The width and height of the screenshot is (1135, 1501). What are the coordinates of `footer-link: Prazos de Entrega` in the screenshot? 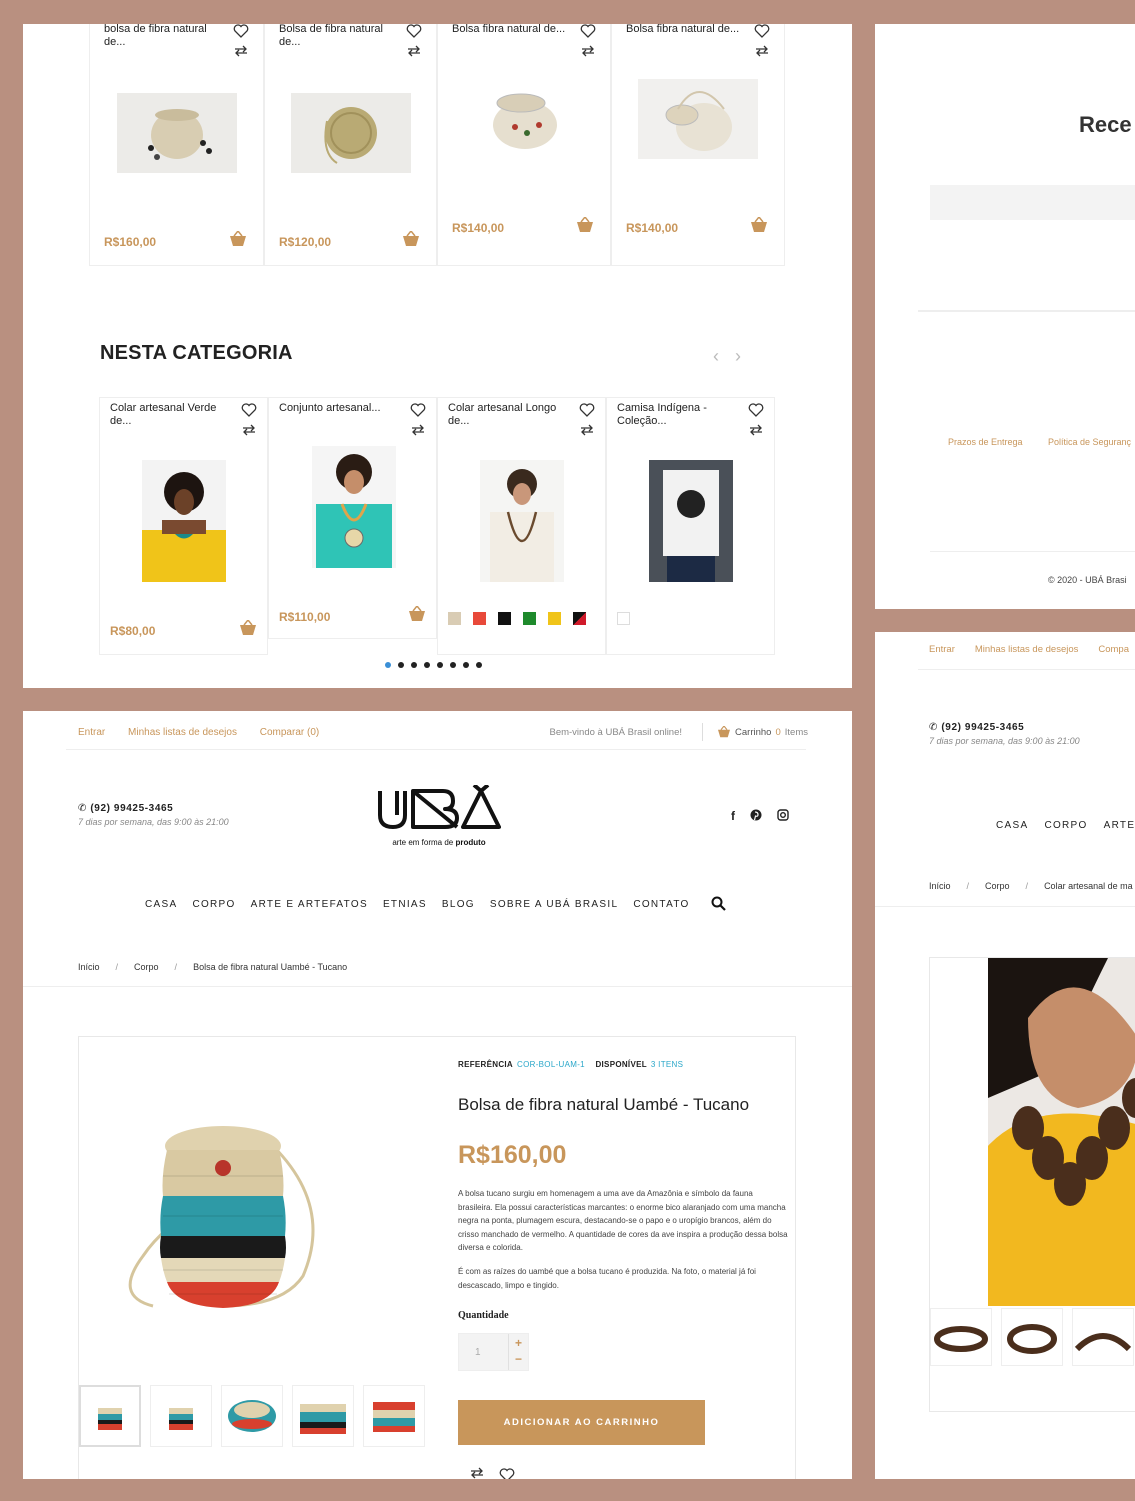 It's located at (985, 442).